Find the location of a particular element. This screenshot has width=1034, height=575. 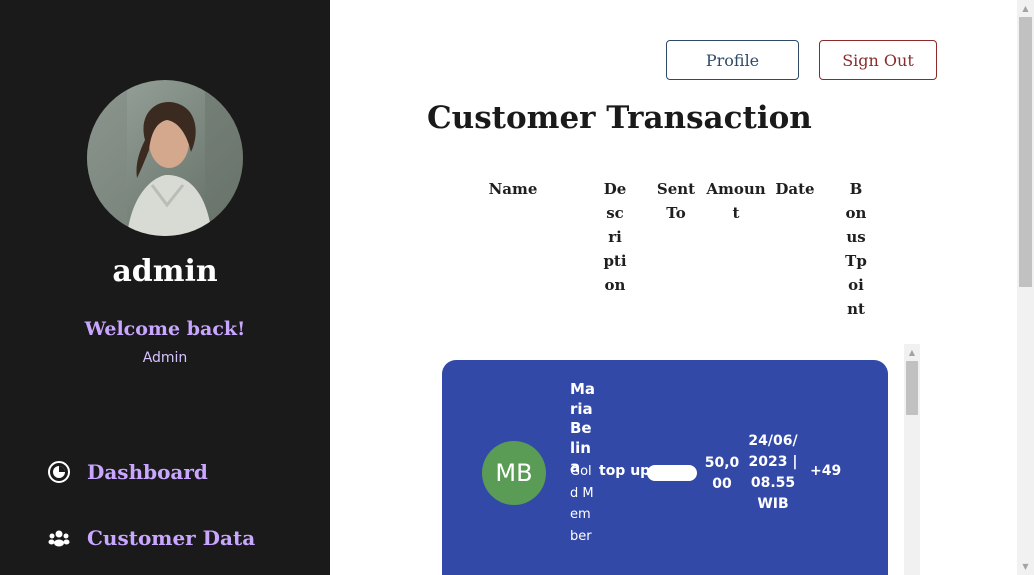

customer-initials-avatar: MB is located at coordinates (514, 473).